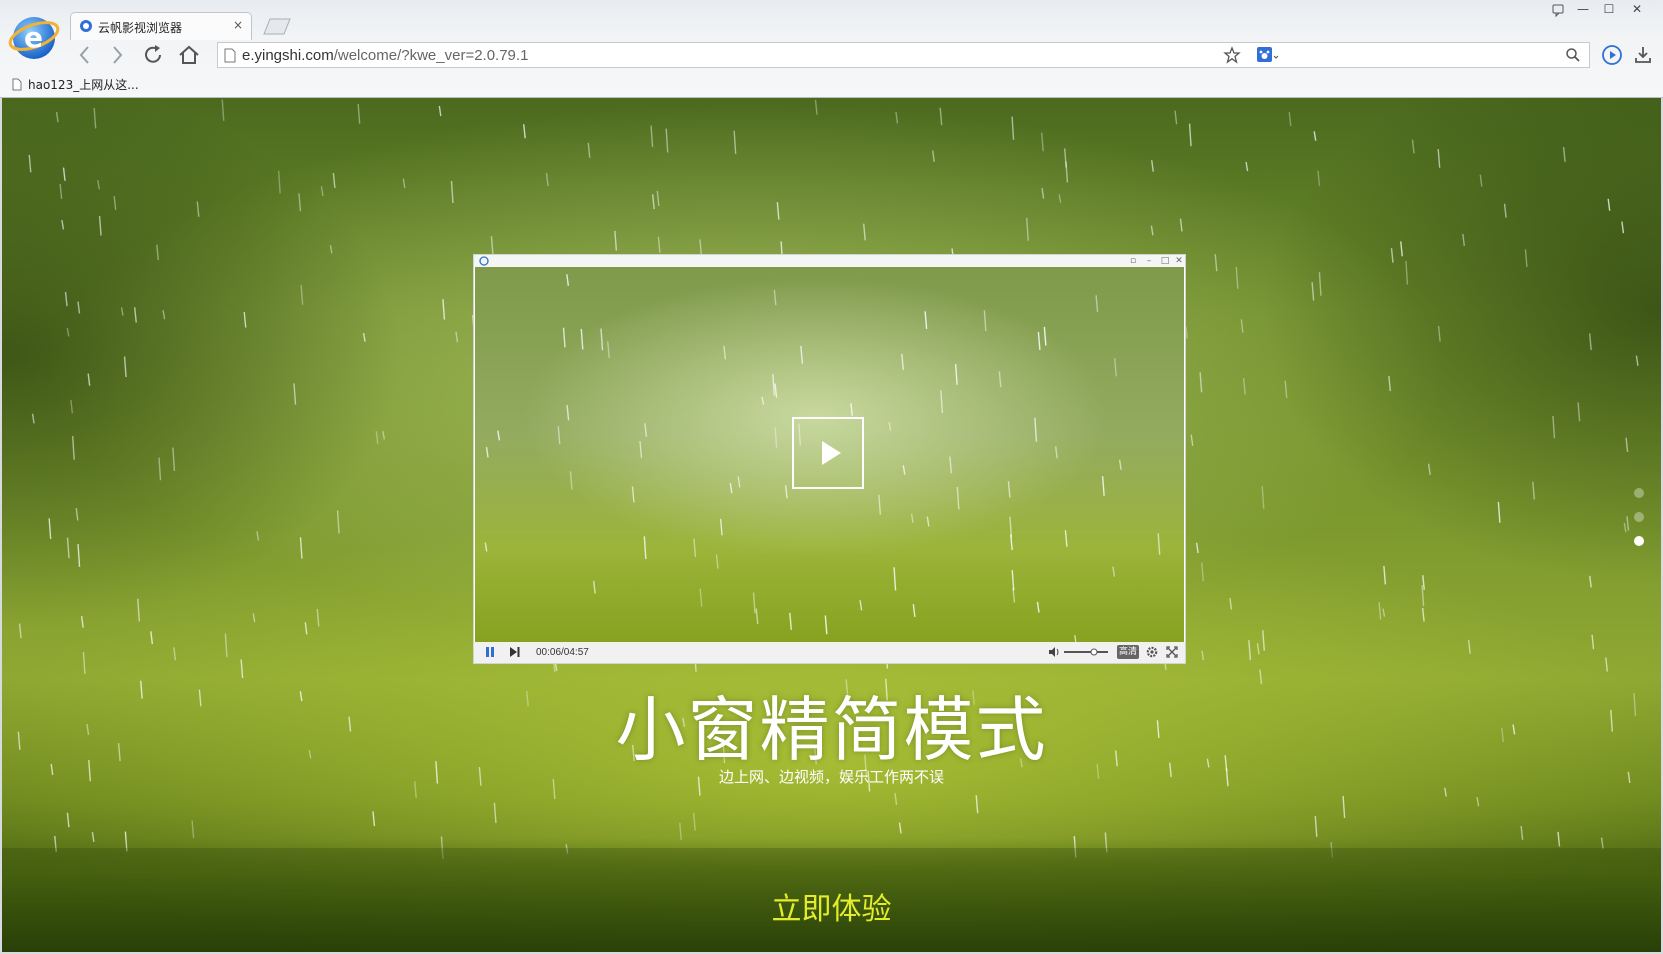 The width and height of the screenshot is (1663, 954). Describe the element at coordinates (829, 261) in the screenshot. I see `mini-titlebar: ▫ – □ ✕` at that location.